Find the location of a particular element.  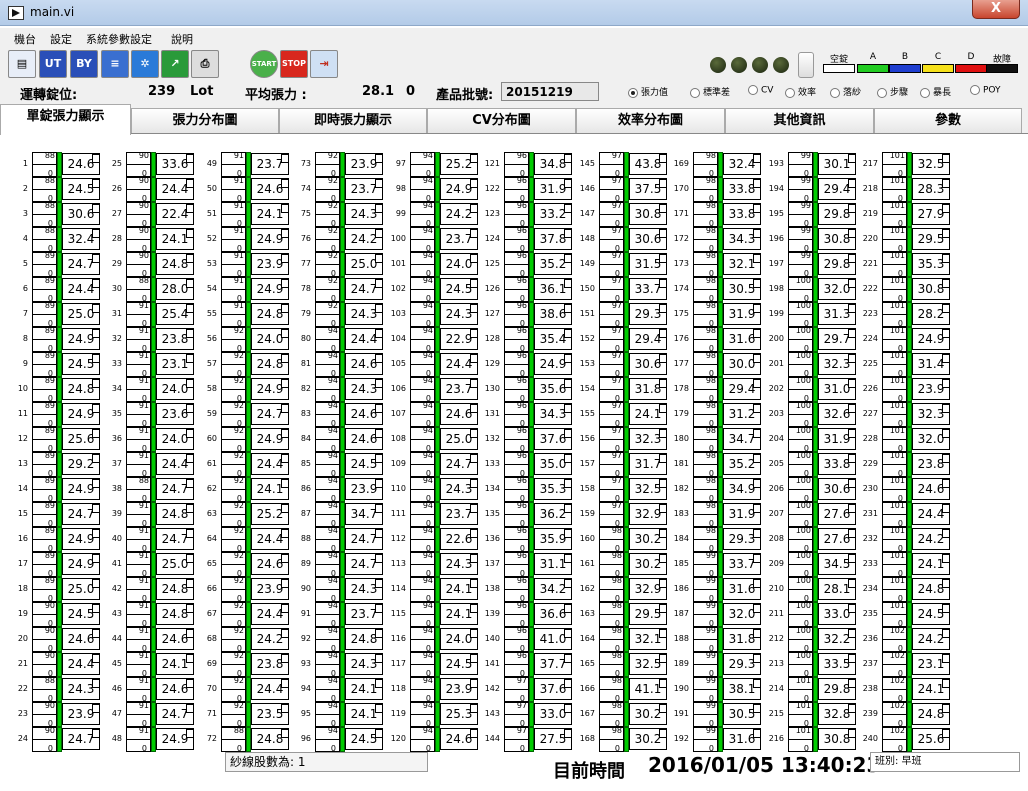

chart-icon: ↗ is located at coordinates (175, 64).